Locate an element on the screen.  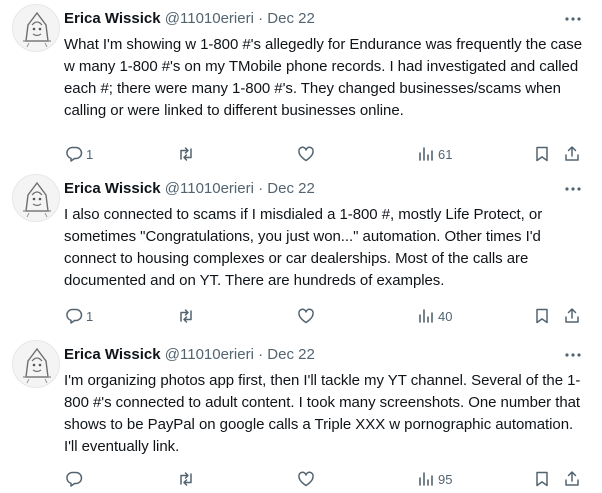
tweet-actions: 1 61 is located at coordinates (326, 154).